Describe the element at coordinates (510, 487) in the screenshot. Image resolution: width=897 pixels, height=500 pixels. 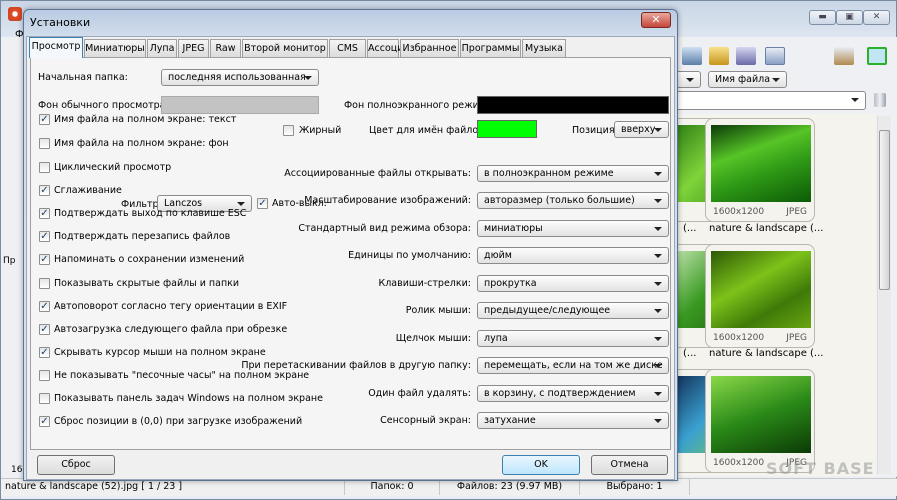
I see `status-files: Файлов: 23 (9.97 MB)` at that location.